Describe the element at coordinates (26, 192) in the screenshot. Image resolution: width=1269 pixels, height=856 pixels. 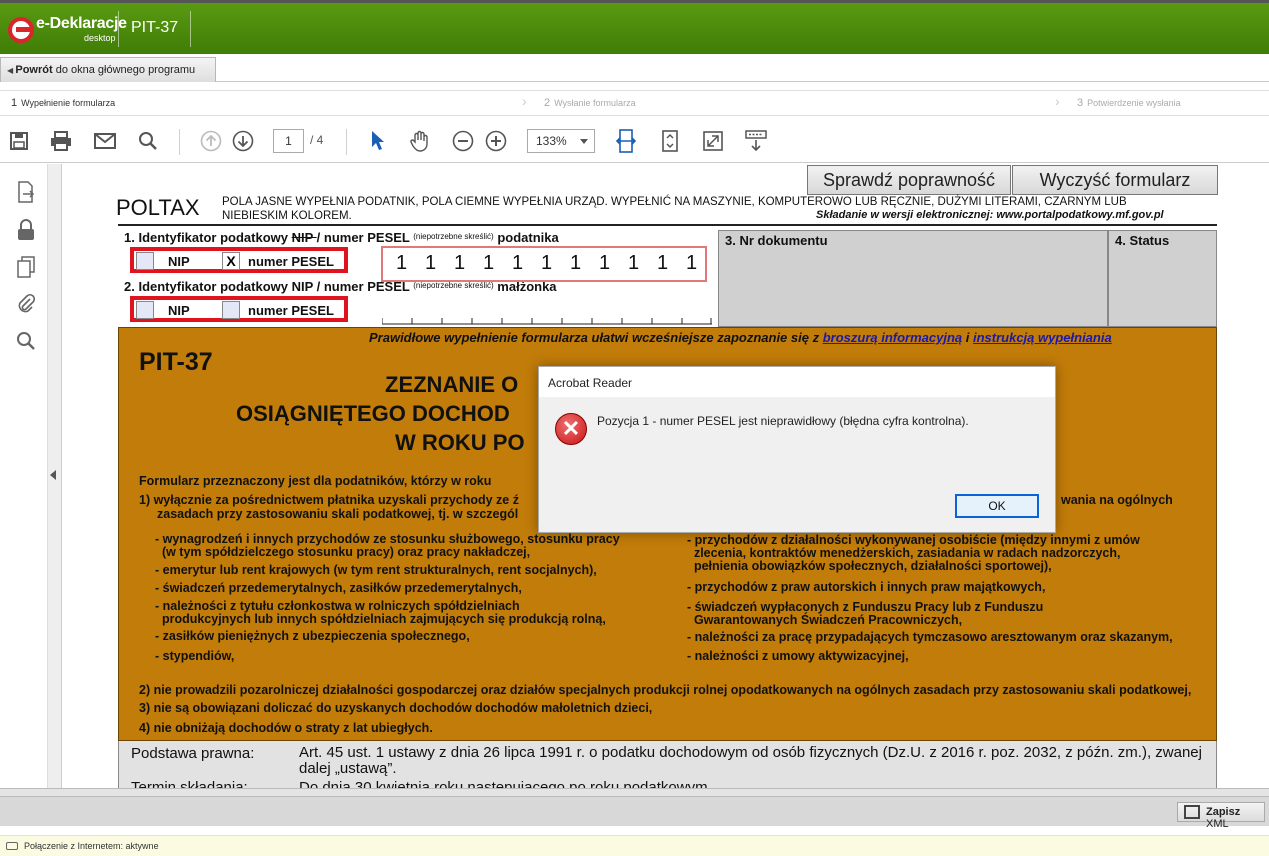
I see `export-pdf-icon` at that location.